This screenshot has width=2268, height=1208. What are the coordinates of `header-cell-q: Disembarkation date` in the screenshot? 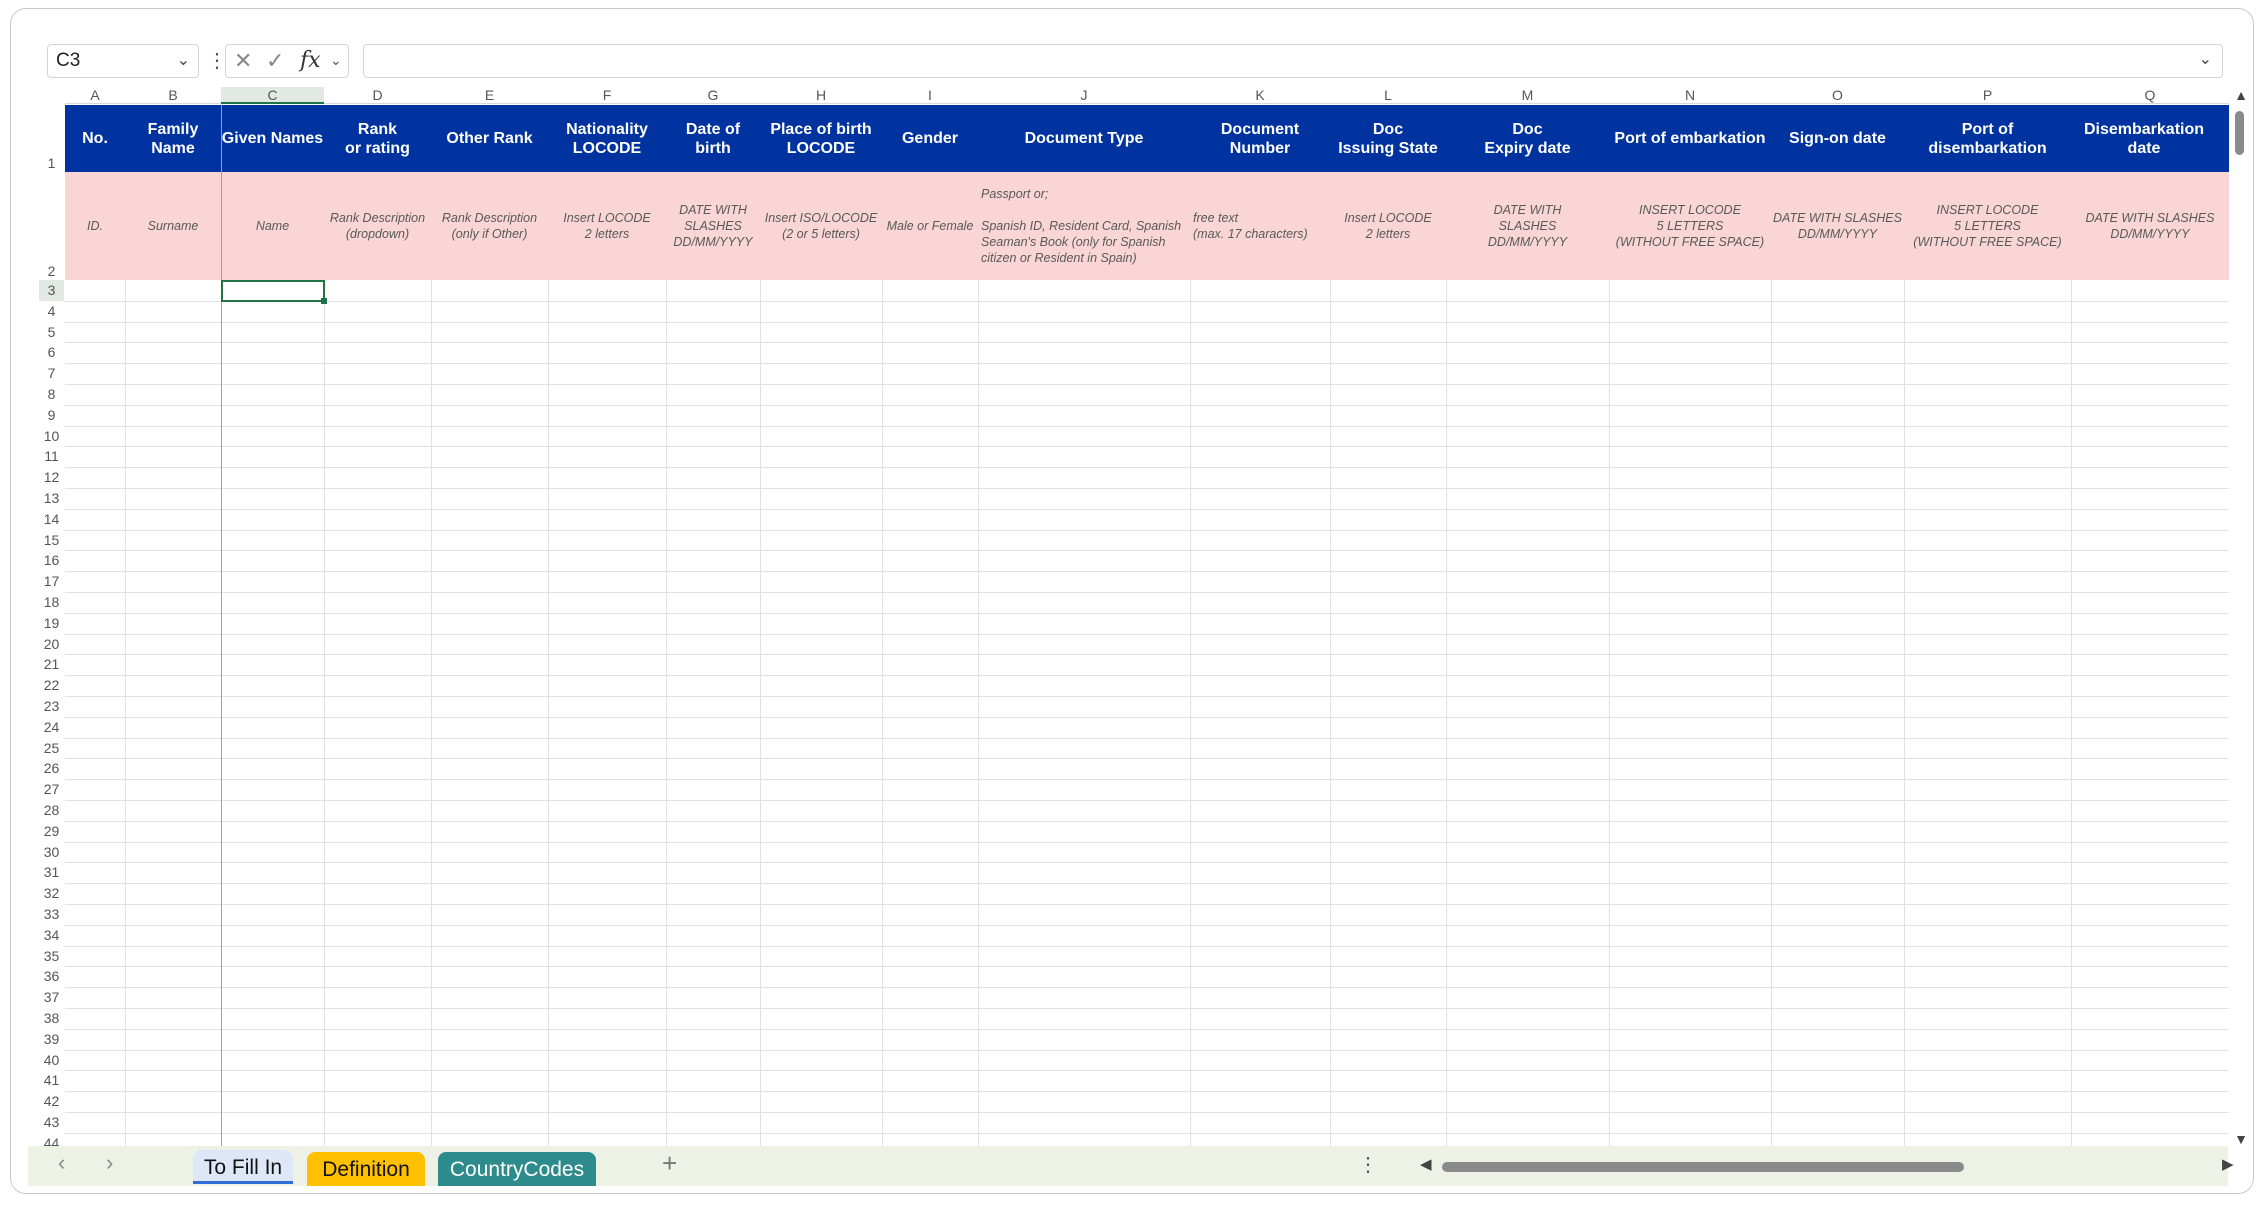 It's located at (2150, 138).